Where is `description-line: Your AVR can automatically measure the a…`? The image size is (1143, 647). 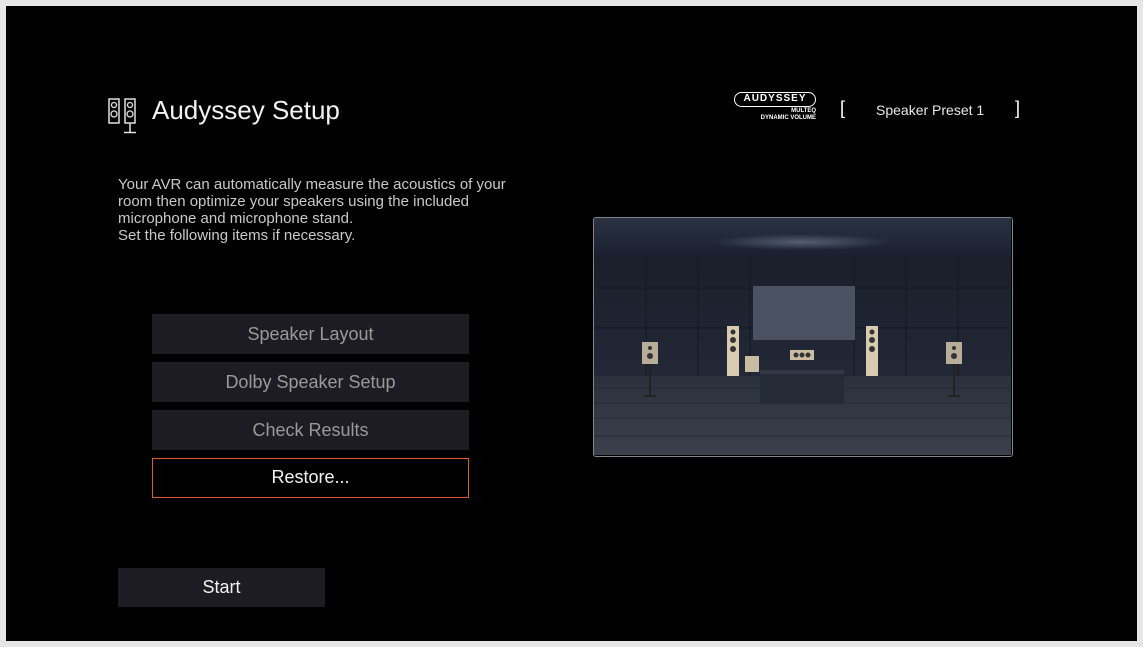
description-line: Your AVR can automatically measure the a… is located at coordinates (312, 184).